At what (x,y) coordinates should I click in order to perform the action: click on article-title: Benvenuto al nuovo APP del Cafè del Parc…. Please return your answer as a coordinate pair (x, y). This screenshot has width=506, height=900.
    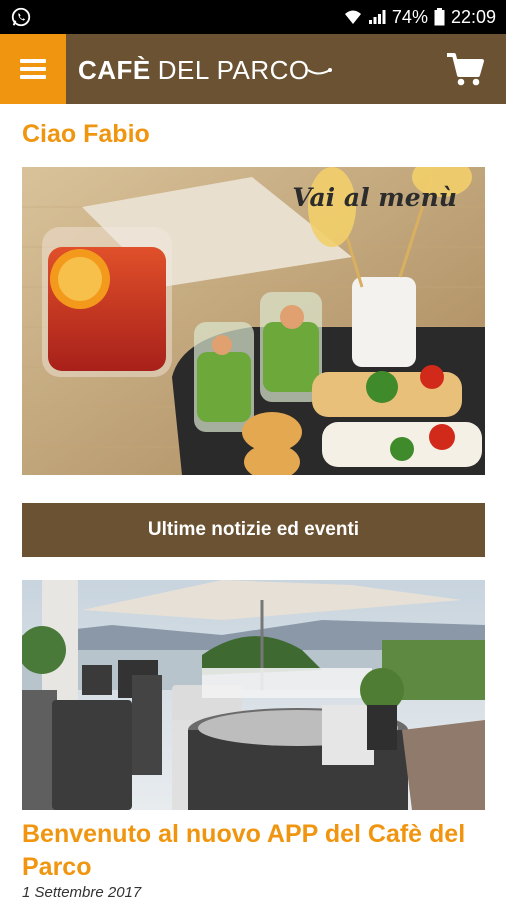
    Looking at the image, I should click on (253, 851).